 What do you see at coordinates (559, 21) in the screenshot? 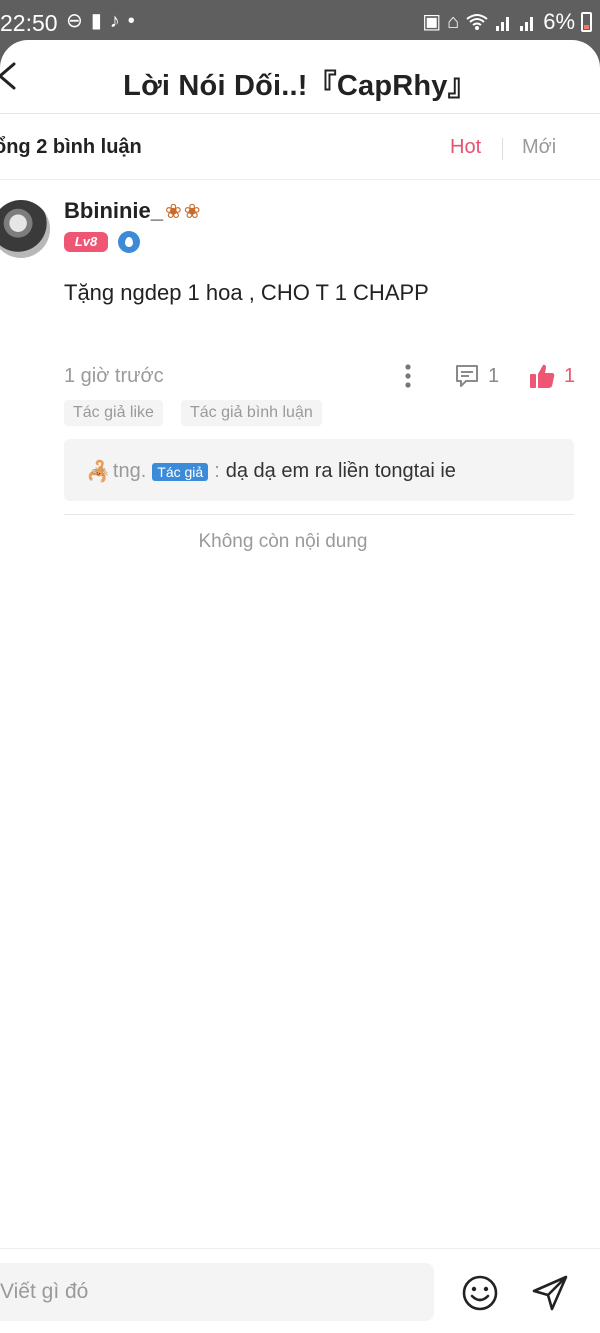
I see `battery-percentage: 6%` at bounding box center [559, 21].